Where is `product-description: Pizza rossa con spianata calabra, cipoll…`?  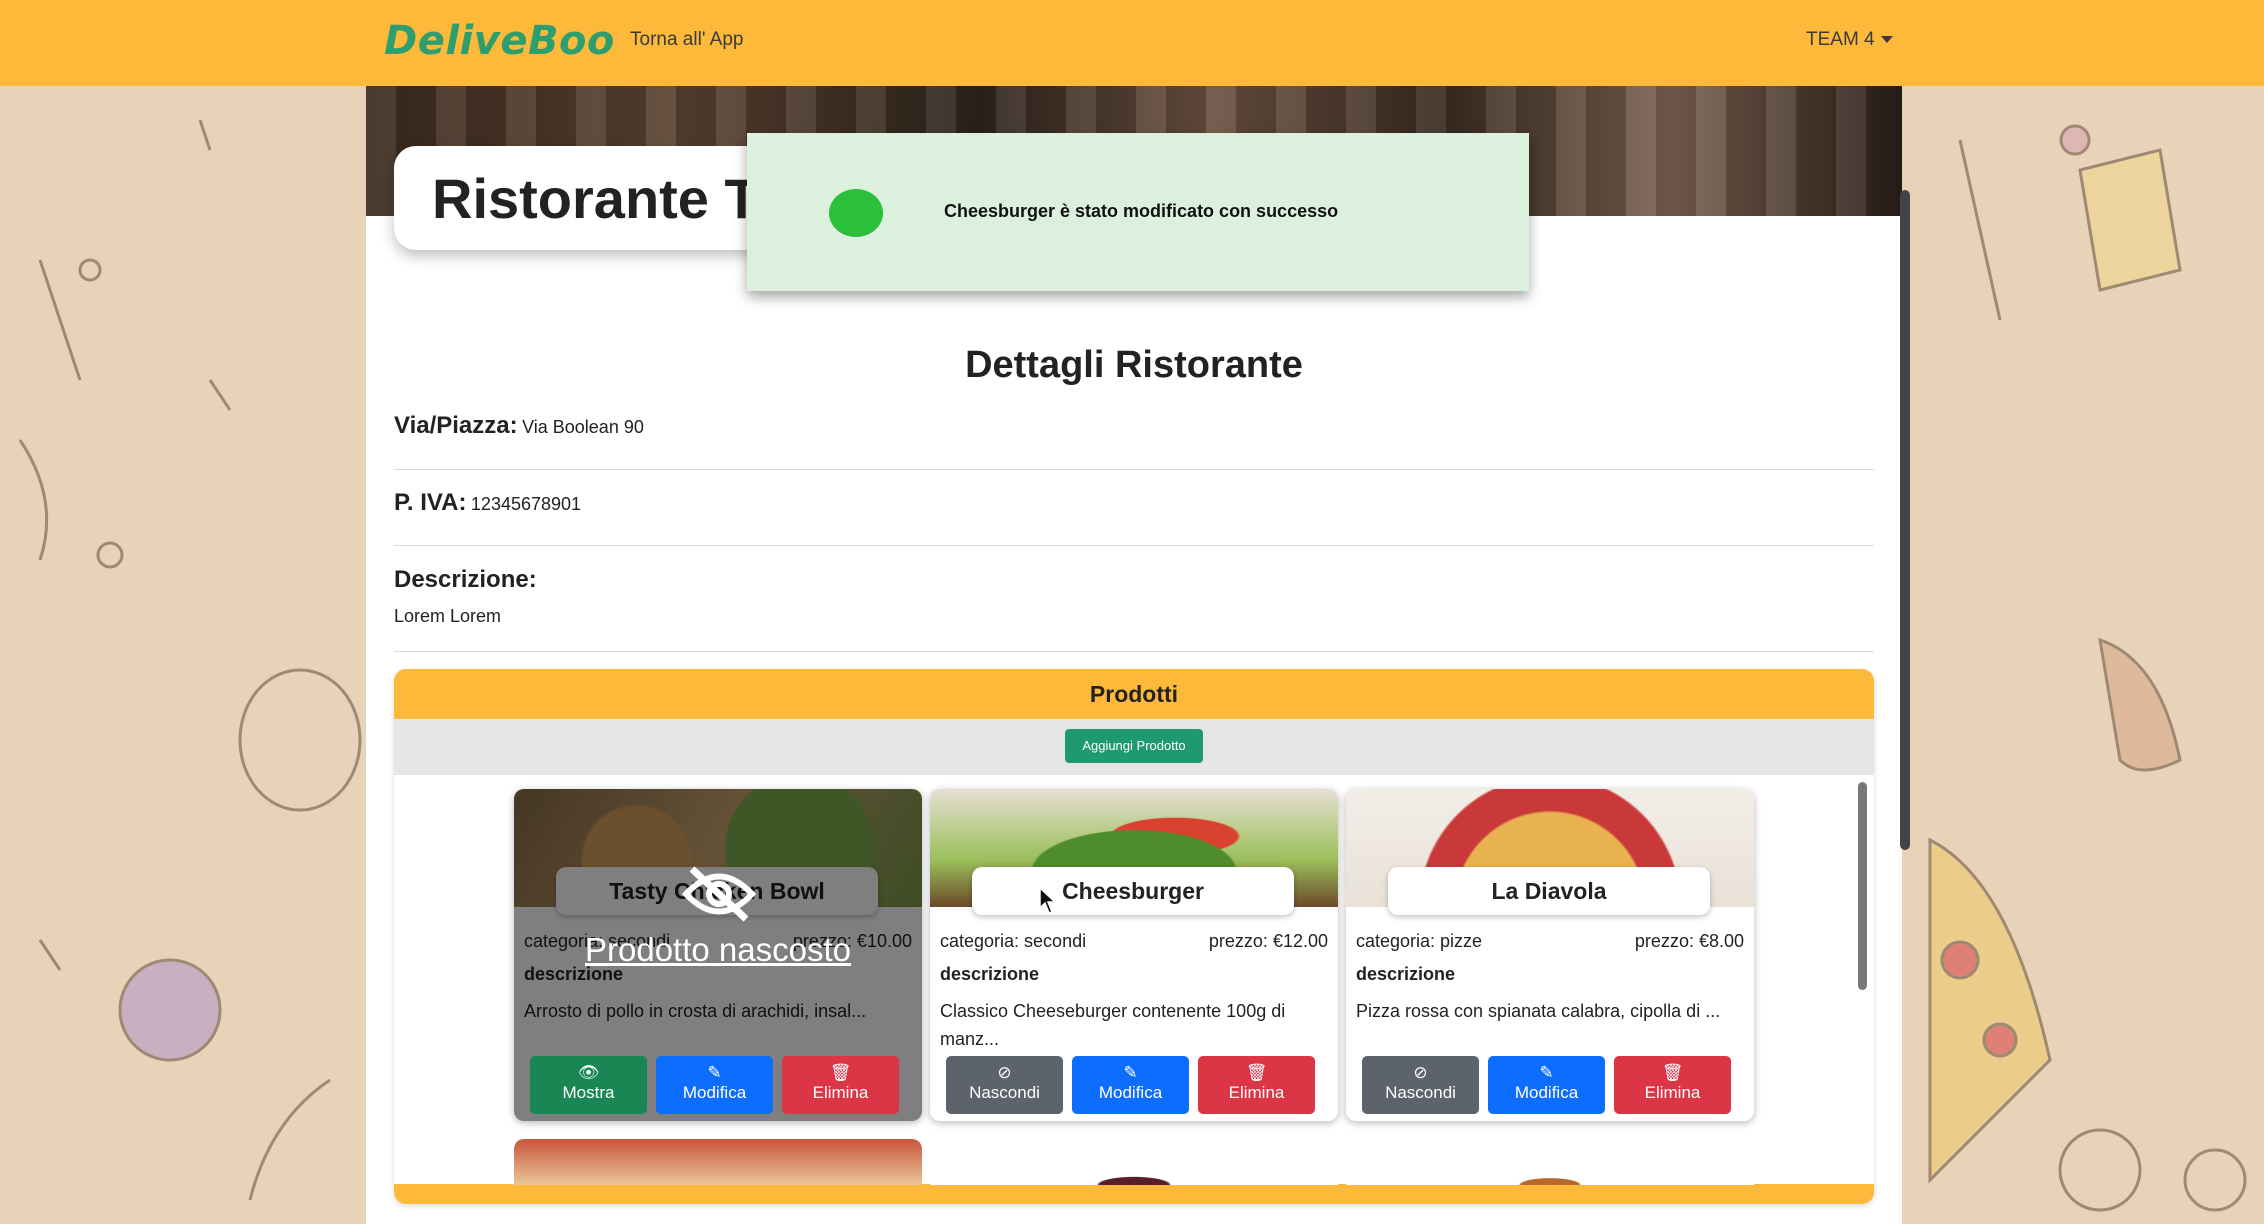
product-description: Pizza rossa con spianata calabra, cipoll… is located at coordinates (1538, 1011).